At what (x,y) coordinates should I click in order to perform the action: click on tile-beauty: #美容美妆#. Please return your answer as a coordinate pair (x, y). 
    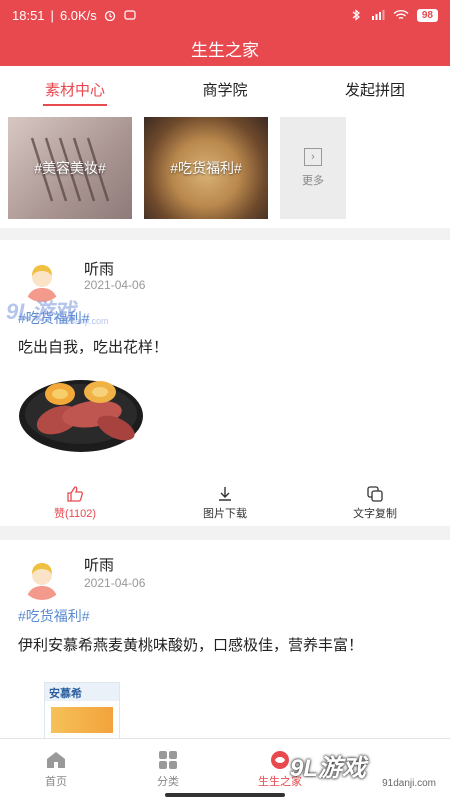
    Looking at the image, I should click on (70, 168).